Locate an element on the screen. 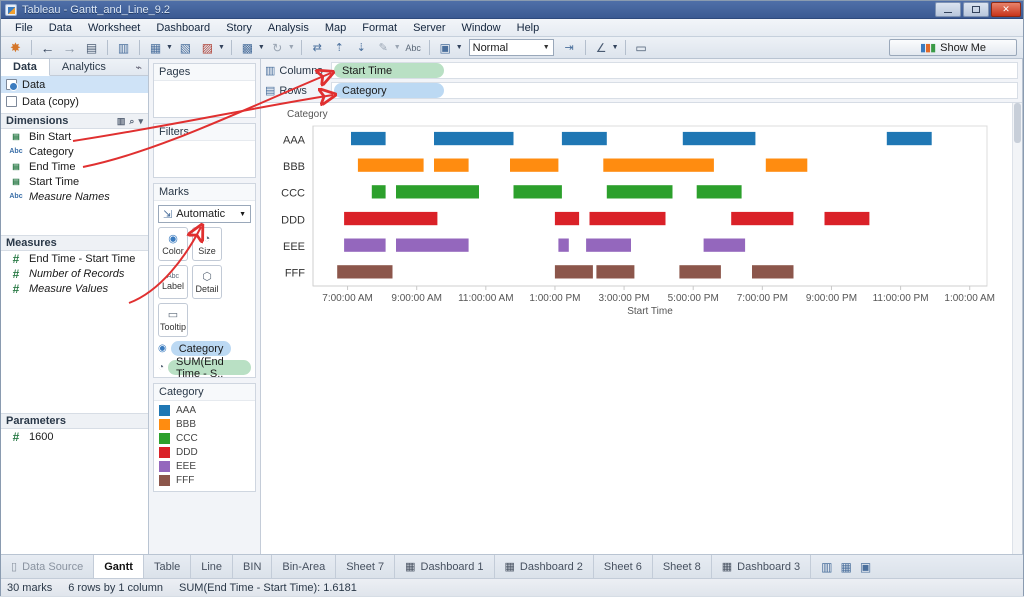 This screenshot has height=597, width=1024. tab-analytics: Analytics is located at coordinates (84, 67).